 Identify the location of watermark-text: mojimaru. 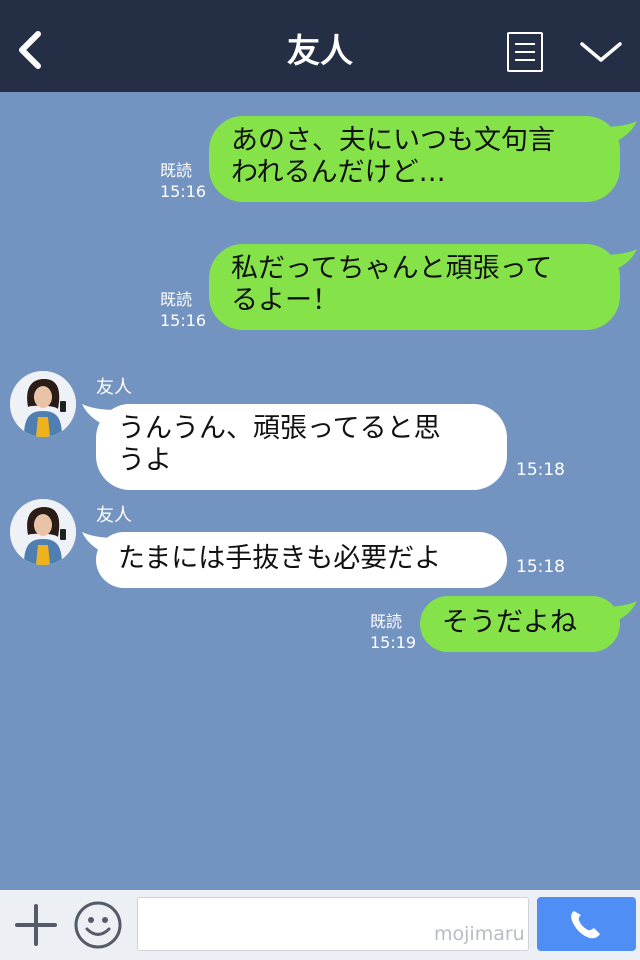
(479, 934).